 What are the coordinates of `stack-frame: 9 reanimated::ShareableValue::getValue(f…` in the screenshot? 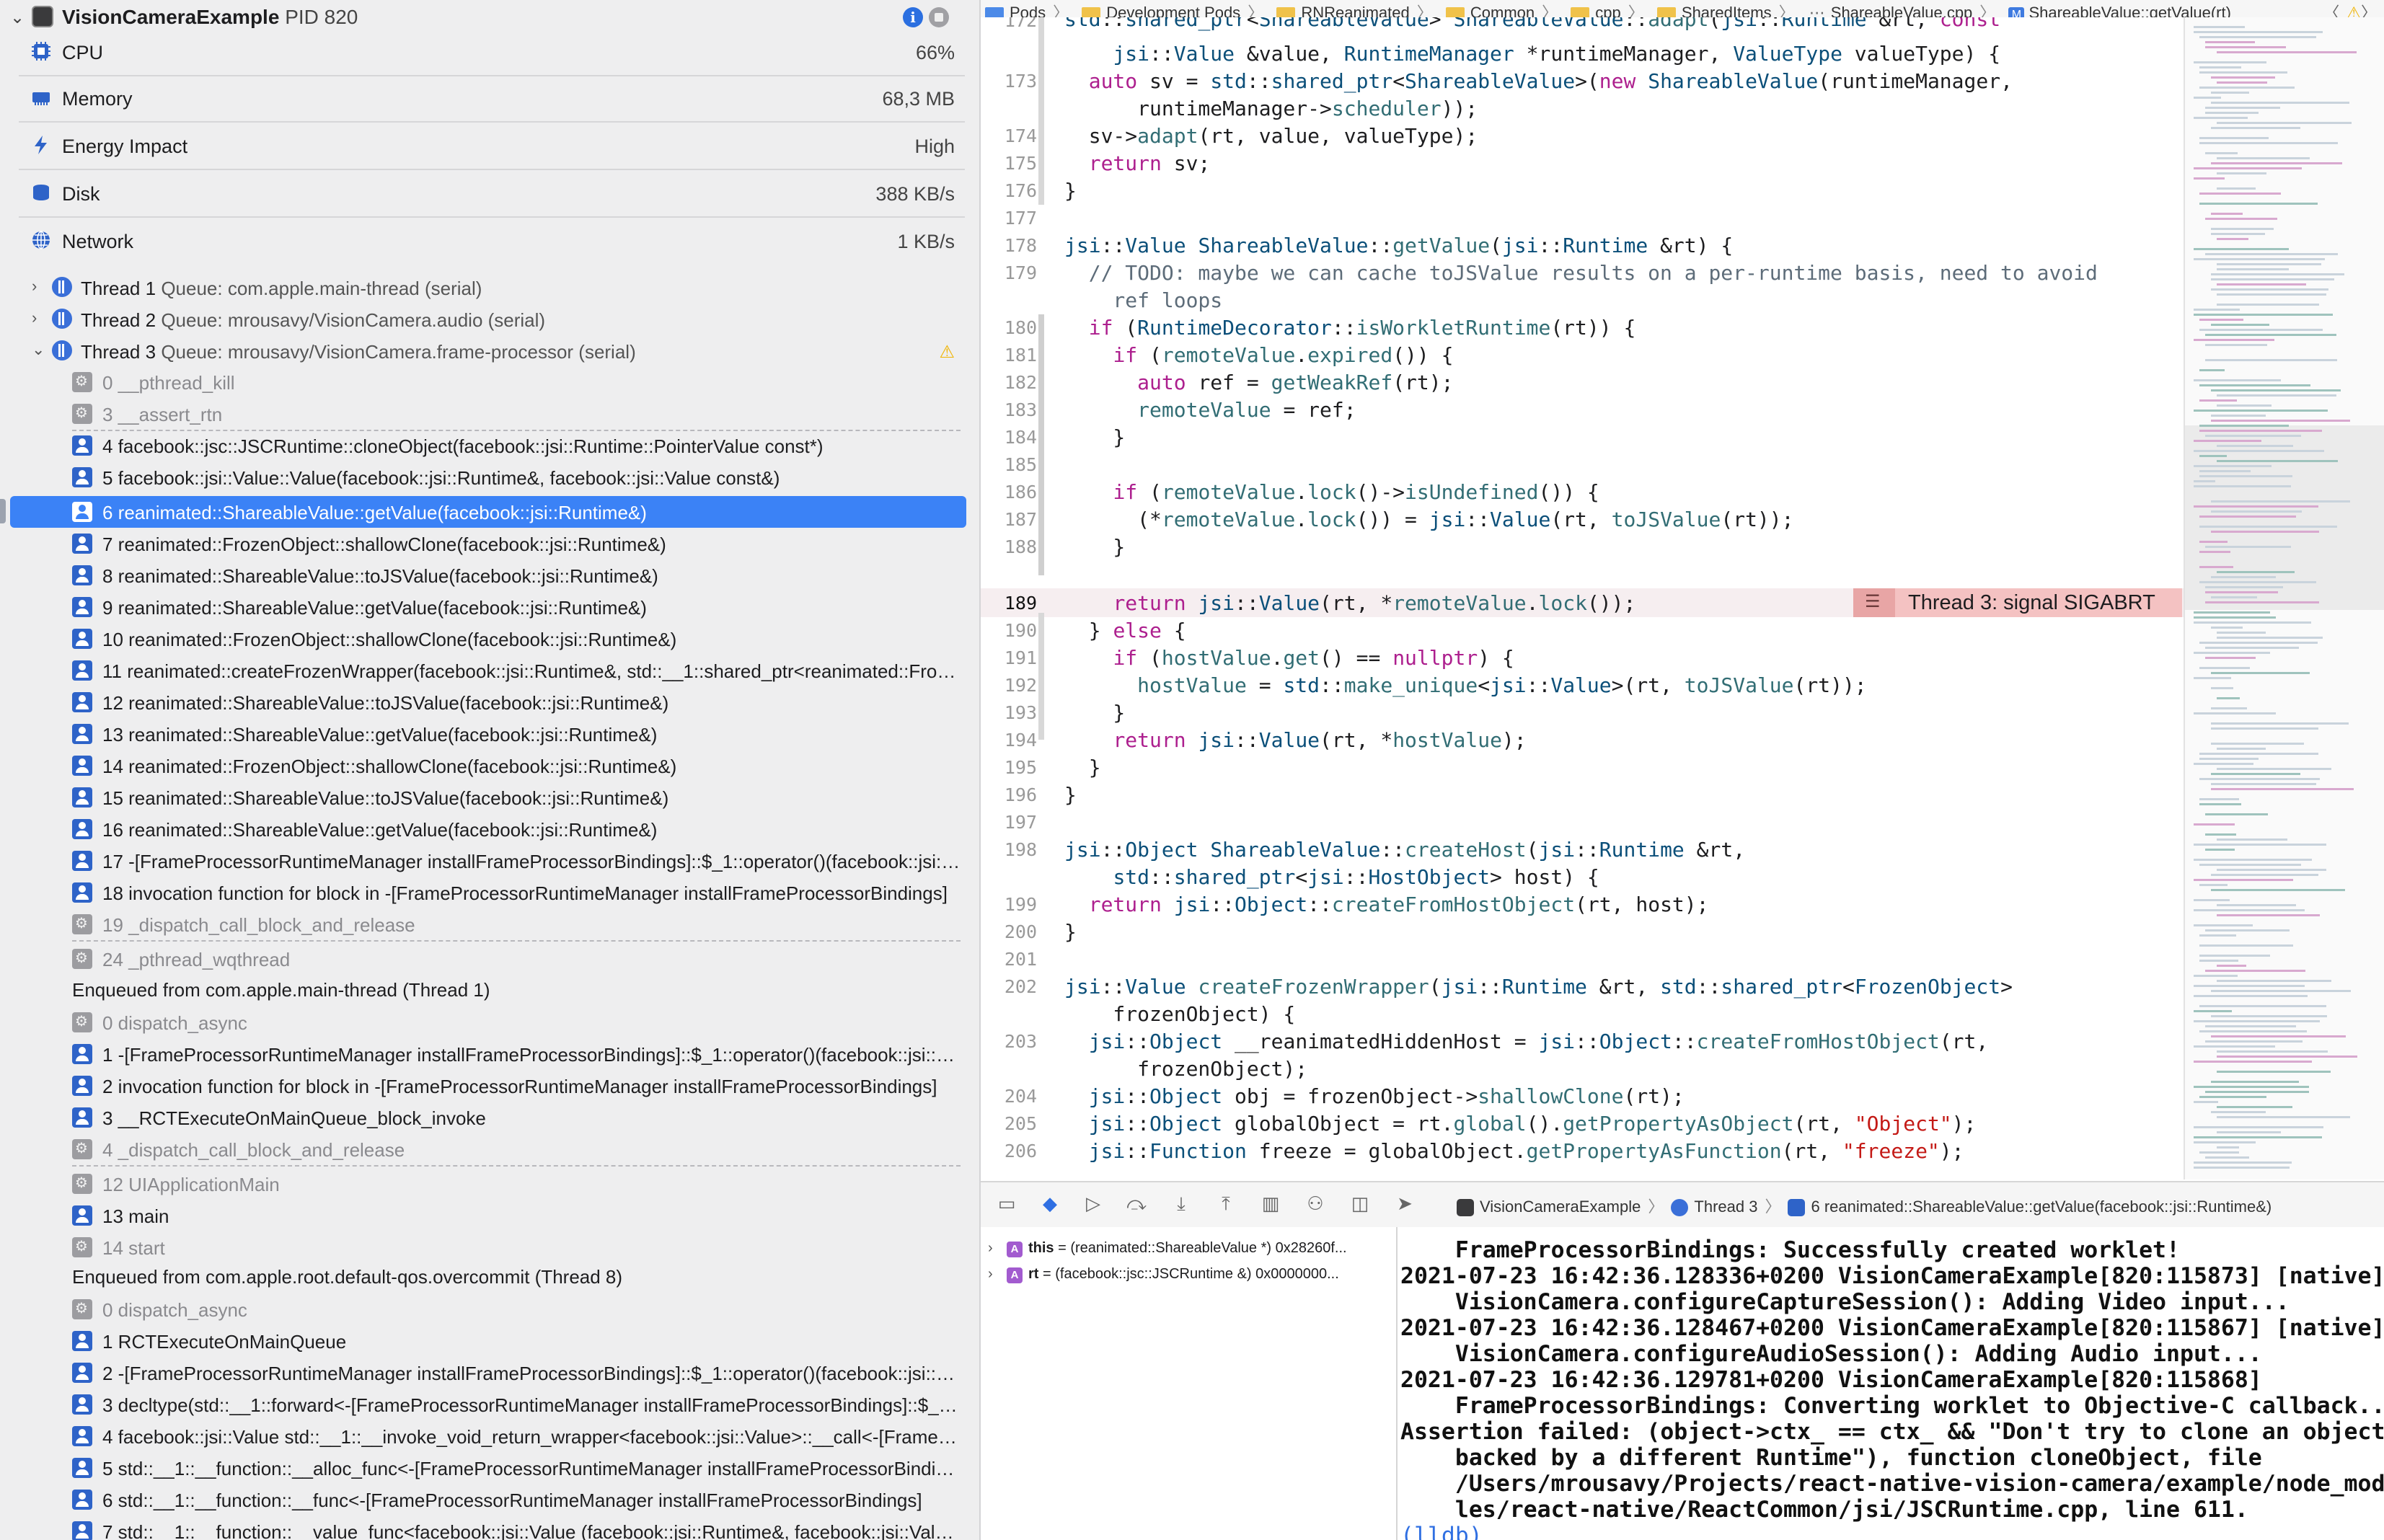 It's located at (489, 607).